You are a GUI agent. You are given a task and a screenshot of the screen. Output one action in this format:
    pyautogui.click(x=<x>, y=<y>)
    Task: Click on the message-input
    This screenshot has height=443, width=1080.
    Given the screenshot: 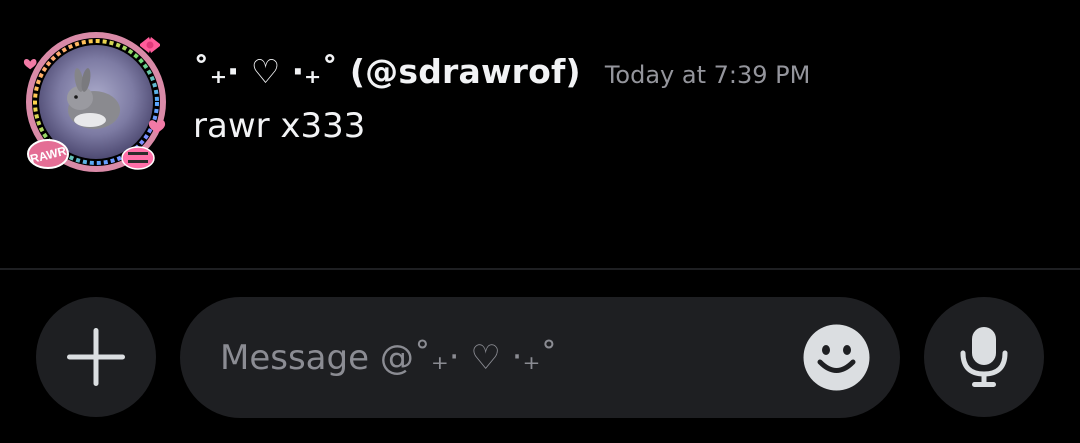 What is the action you would take?
    pyautogui.click(x=505, y=358)
    